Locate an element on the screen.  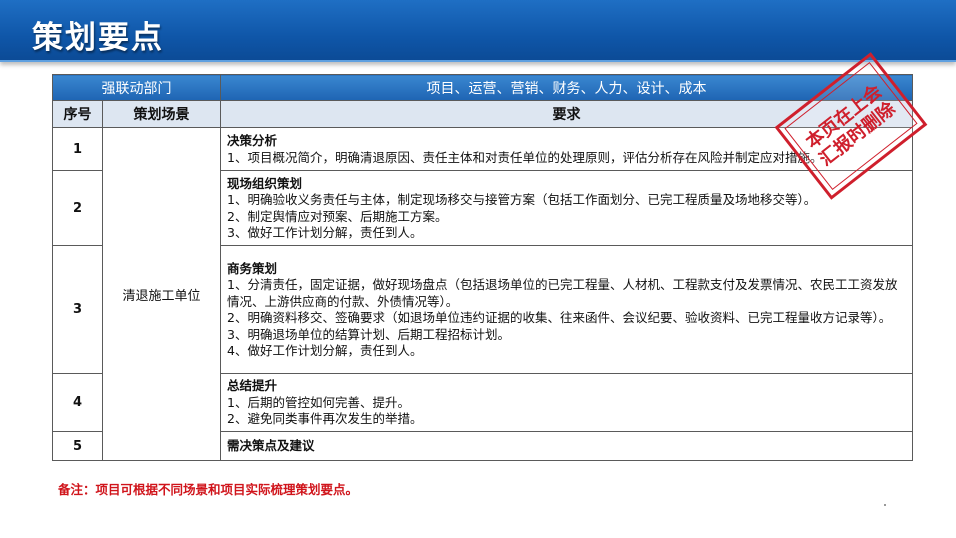
row-title: 商务策划 is located at coordinates (252, 268).